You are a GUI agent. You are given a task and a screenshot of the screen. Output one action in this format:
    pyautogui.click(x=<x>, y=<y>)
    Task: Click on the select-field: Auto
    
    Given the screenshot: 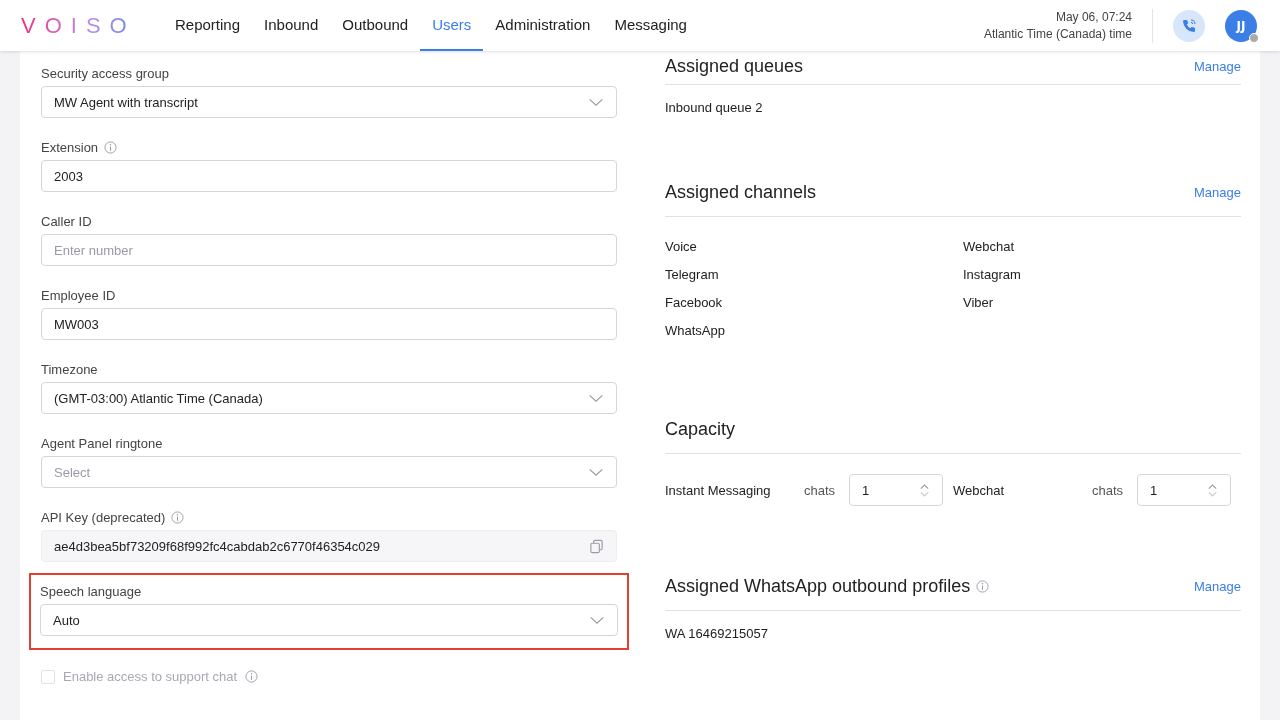 What is the action you would take?
    pyautogui.click(x=329, y=620)
    